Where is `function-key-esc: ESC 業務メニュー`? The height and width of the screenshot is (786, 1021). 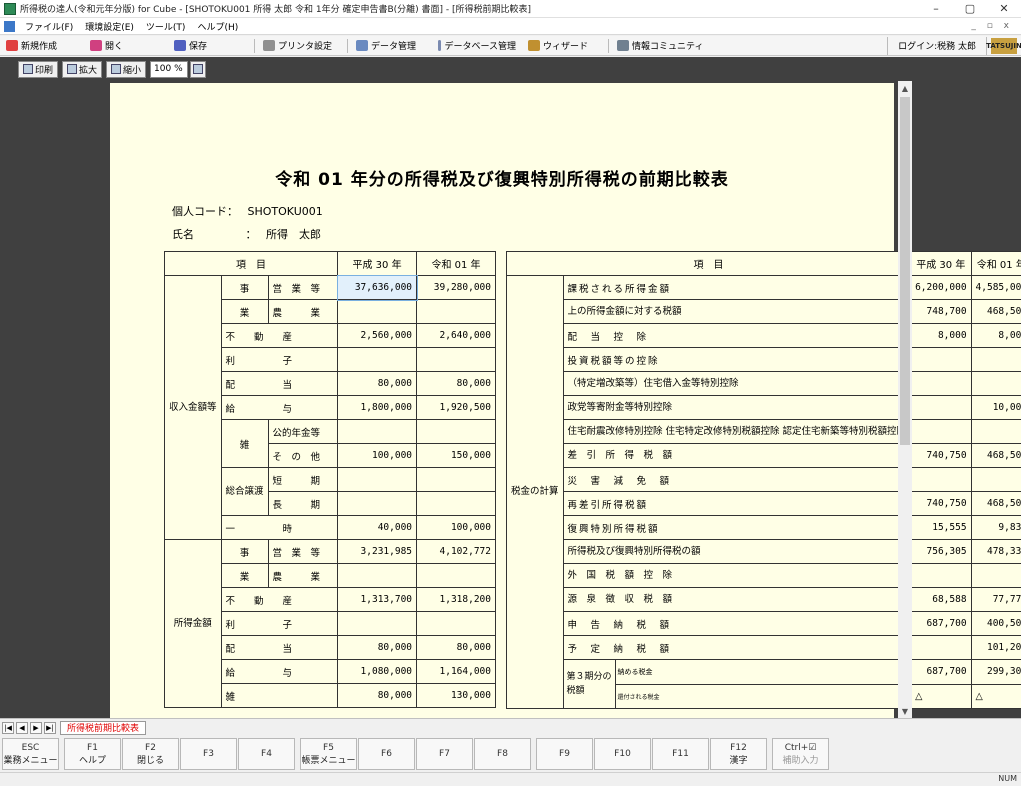 function-key-esc: ESC 業務メニュー is located at coordinates (30, 754).